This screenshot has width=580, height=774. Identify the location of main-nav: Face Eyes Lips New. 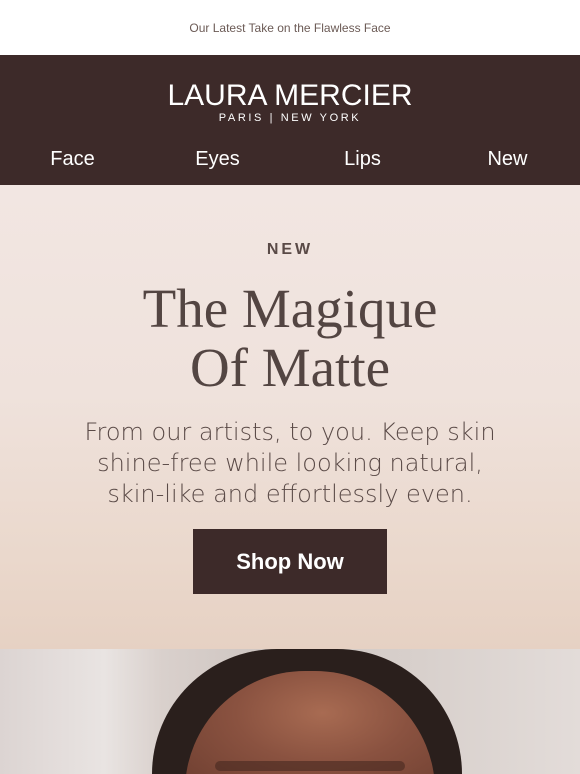
(290, 159).